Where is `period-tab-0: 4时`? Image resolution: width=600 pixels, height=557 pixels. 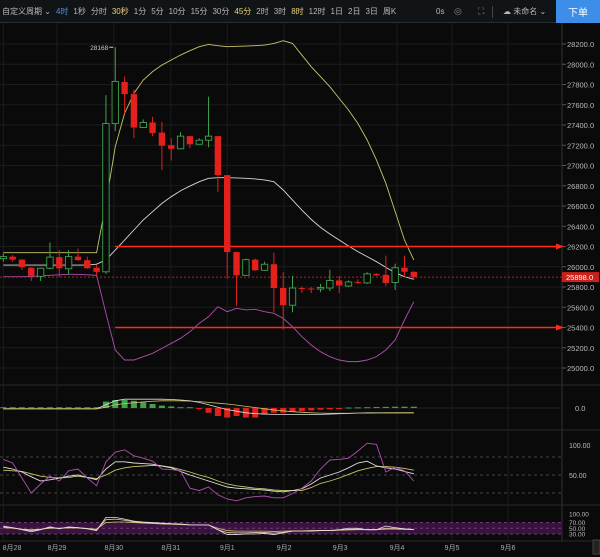
period-tab-0: 4时 is located at coordinates (62, 11).